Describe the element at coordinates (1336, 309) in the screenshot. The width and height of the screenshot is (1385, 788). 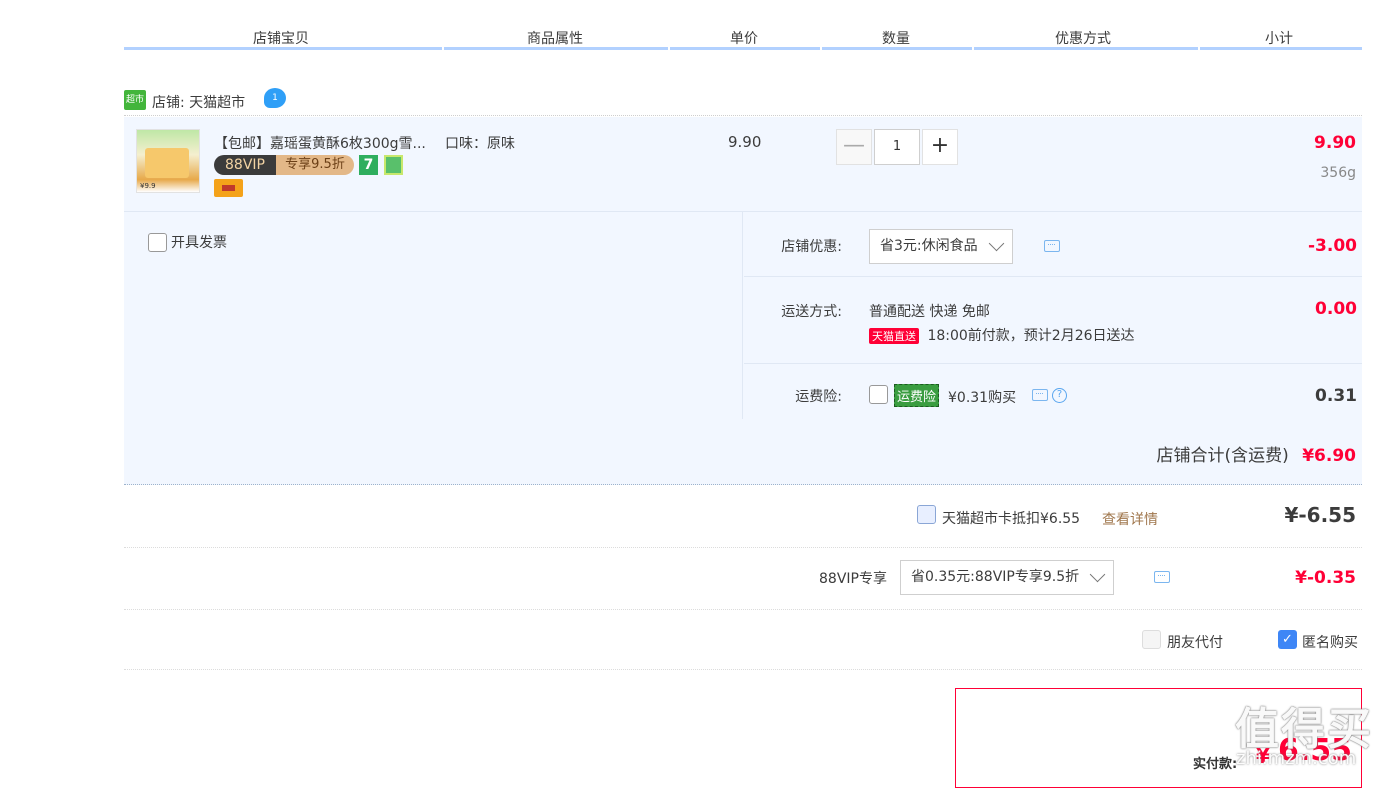
I see `shipping-value: 0.00` at that location.